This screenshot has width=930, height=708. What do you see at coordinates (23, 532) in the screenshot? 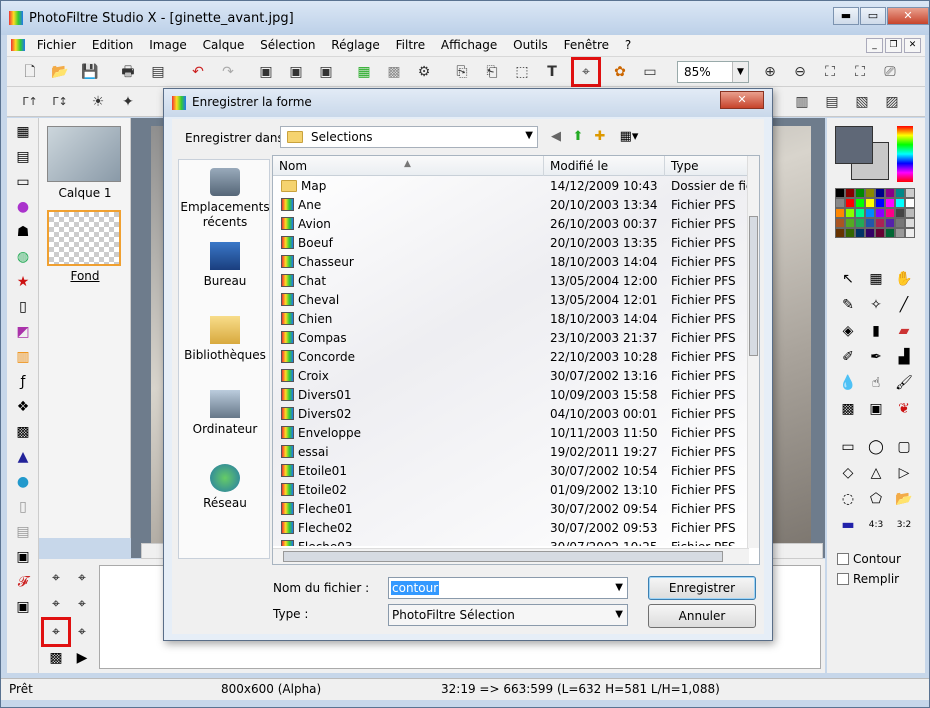
I see `film-icon: ▤` at bounding box center [23, 532].